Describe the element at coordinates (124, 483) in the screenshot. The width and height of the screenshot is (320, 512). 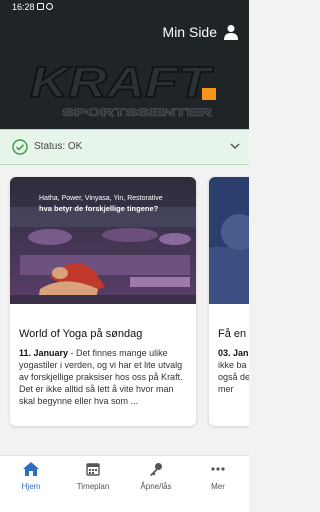
I see `bottom-navigation: Hjem Timeplan Åpne/lås Mer` at that location.